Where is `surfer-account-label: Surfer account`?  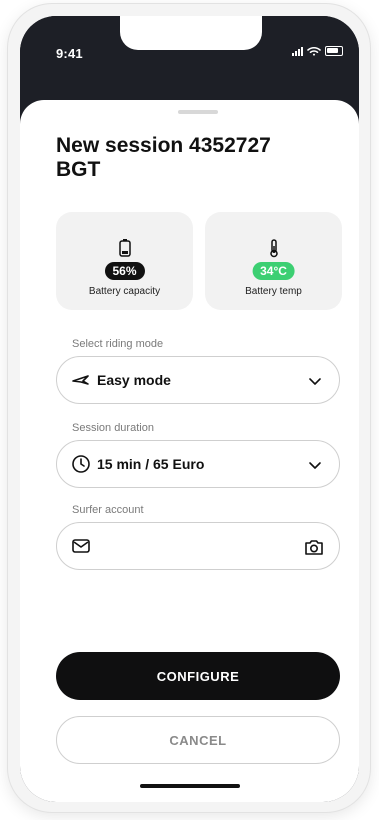
surfer-account-label: Surfer account is located at coordinates (108, 510).